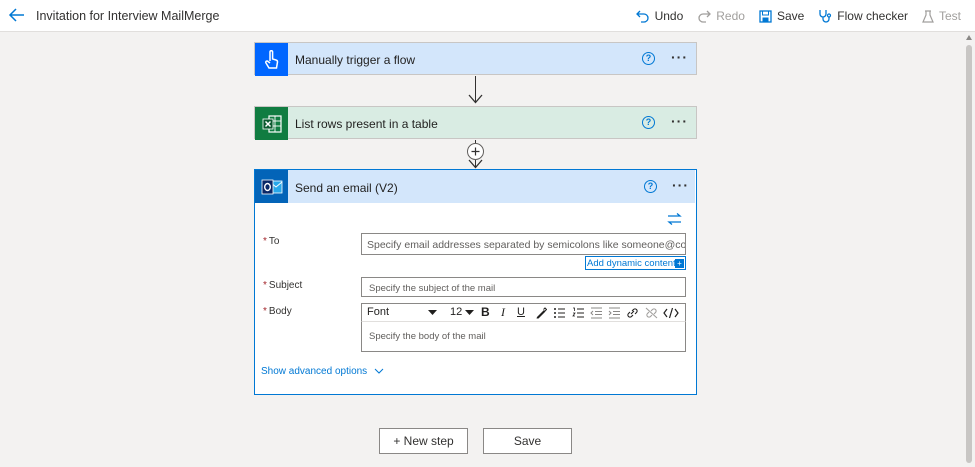  I want to click on test-button: Test, so click(941, 16).